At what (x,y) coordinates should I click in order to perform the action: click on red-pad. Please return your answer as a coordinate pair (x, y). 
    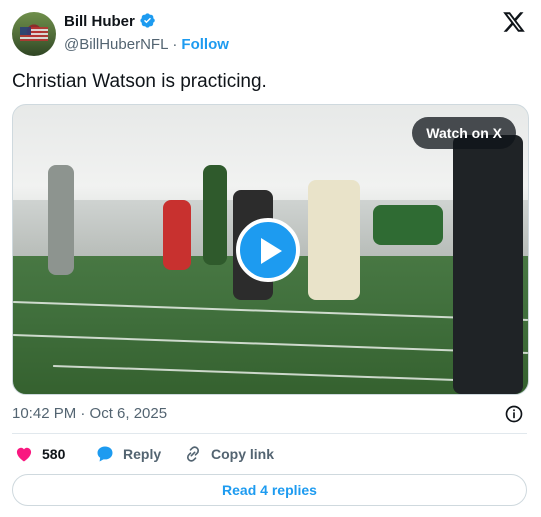
    Looking at the image, I should click on (177, 235).